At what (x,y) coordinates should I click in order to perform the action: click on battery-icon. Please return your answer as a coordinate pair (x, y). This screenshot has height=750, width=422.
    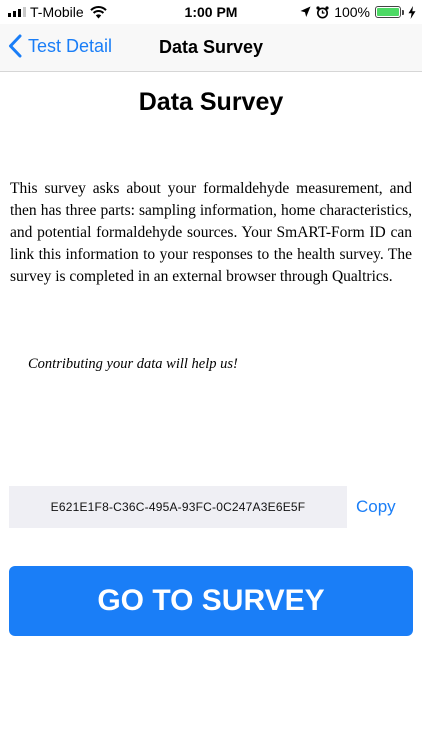
    Looking at the image, I should click on (389, 12).